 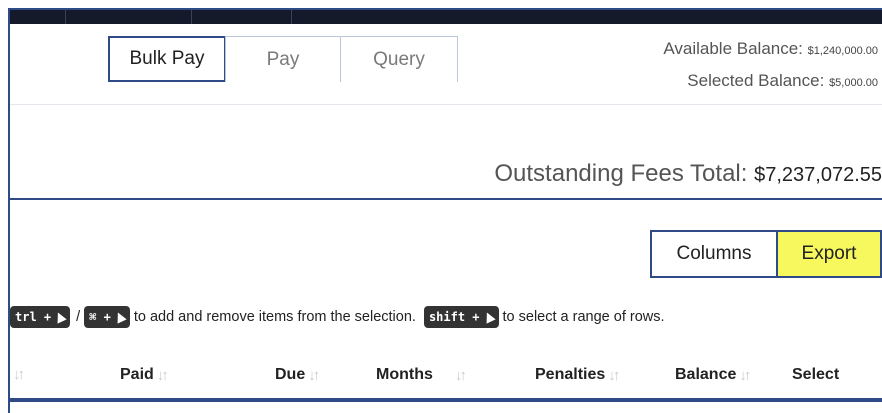 I want to click on shift-click-key: shift +, so click(x=461, y=317).